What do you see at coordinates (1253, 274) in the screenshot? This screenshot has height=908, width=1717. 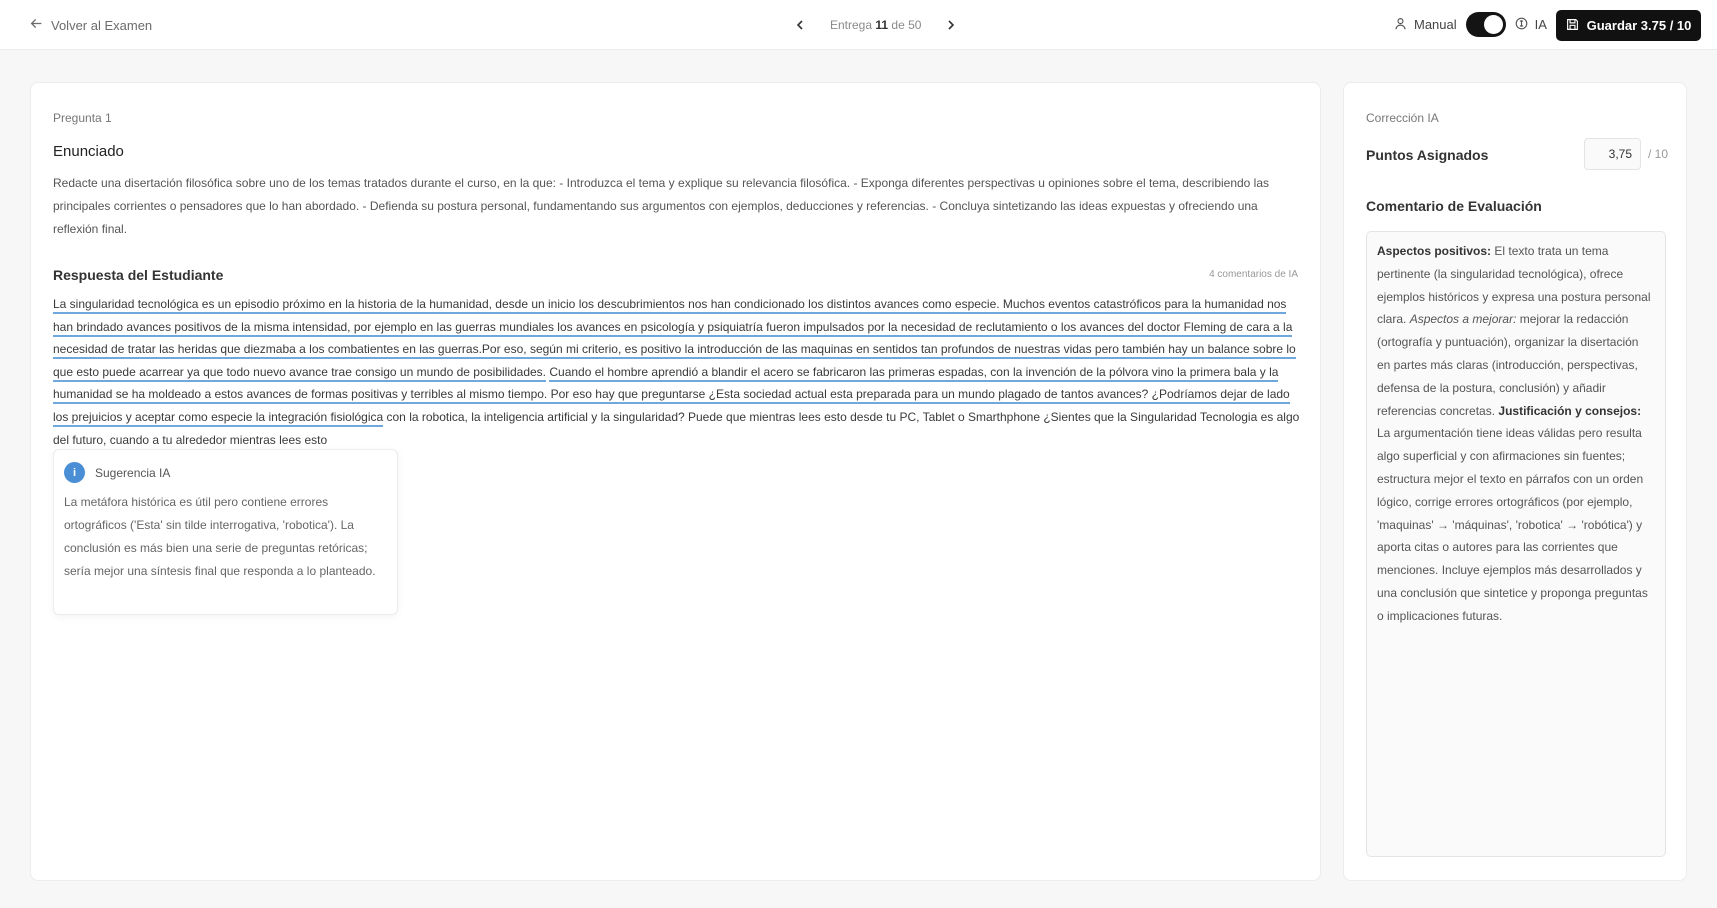 I see `ai-comments-count: 4 comentarios de IA` at bounding box center [1253, 274].